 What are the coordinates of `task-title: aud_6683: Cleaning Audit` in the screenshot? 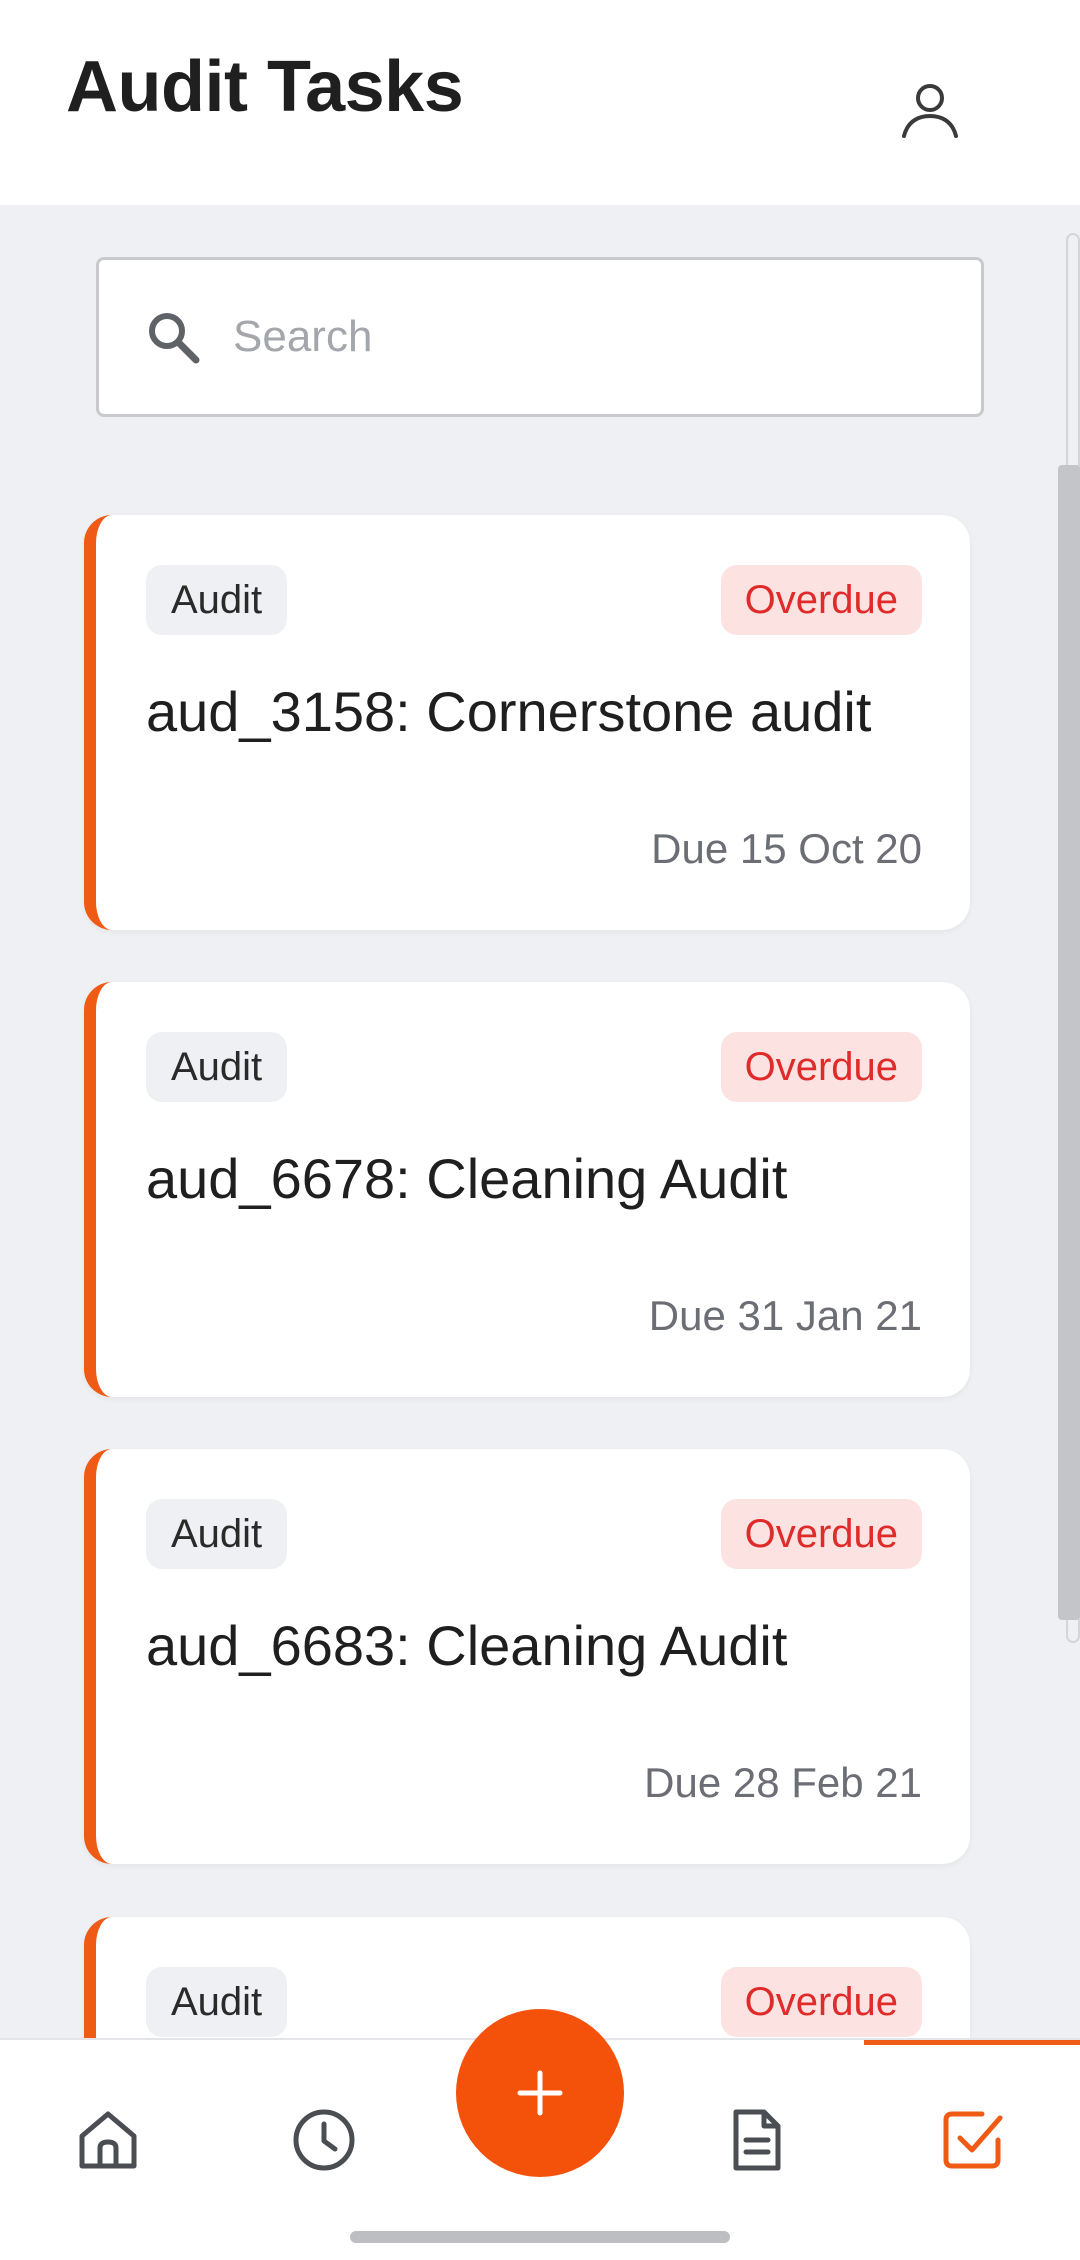 It's located at (467, 1645).